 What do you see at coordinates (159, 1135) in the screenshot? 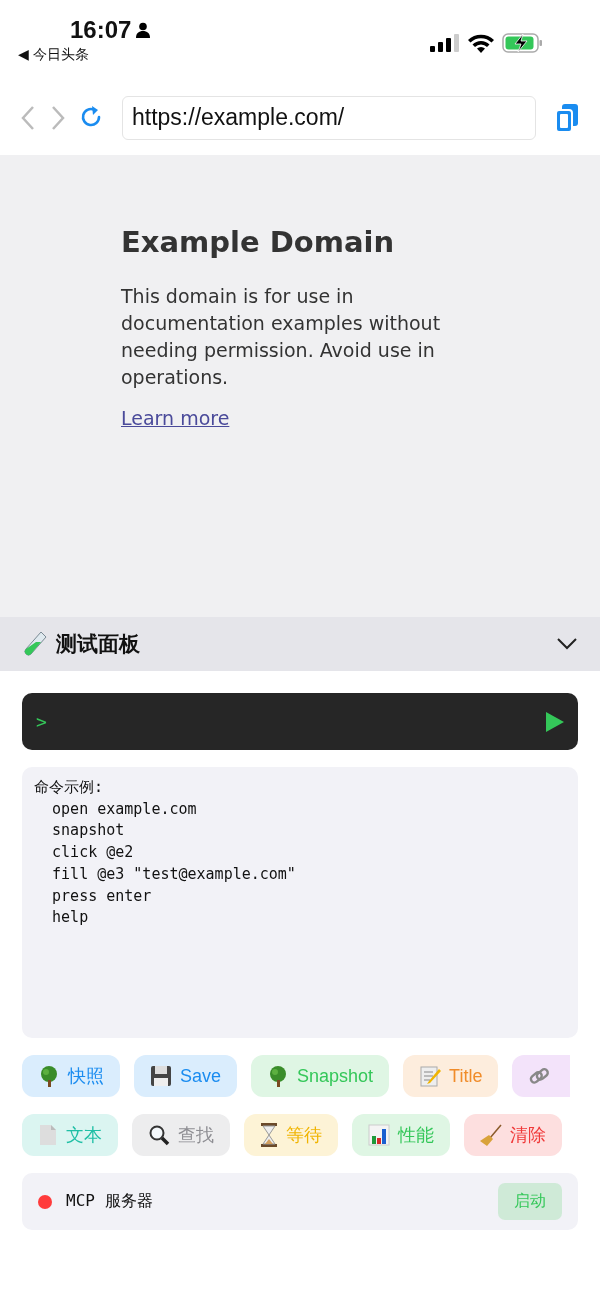
I see `search-icon` at bounding box center [159, 1135].